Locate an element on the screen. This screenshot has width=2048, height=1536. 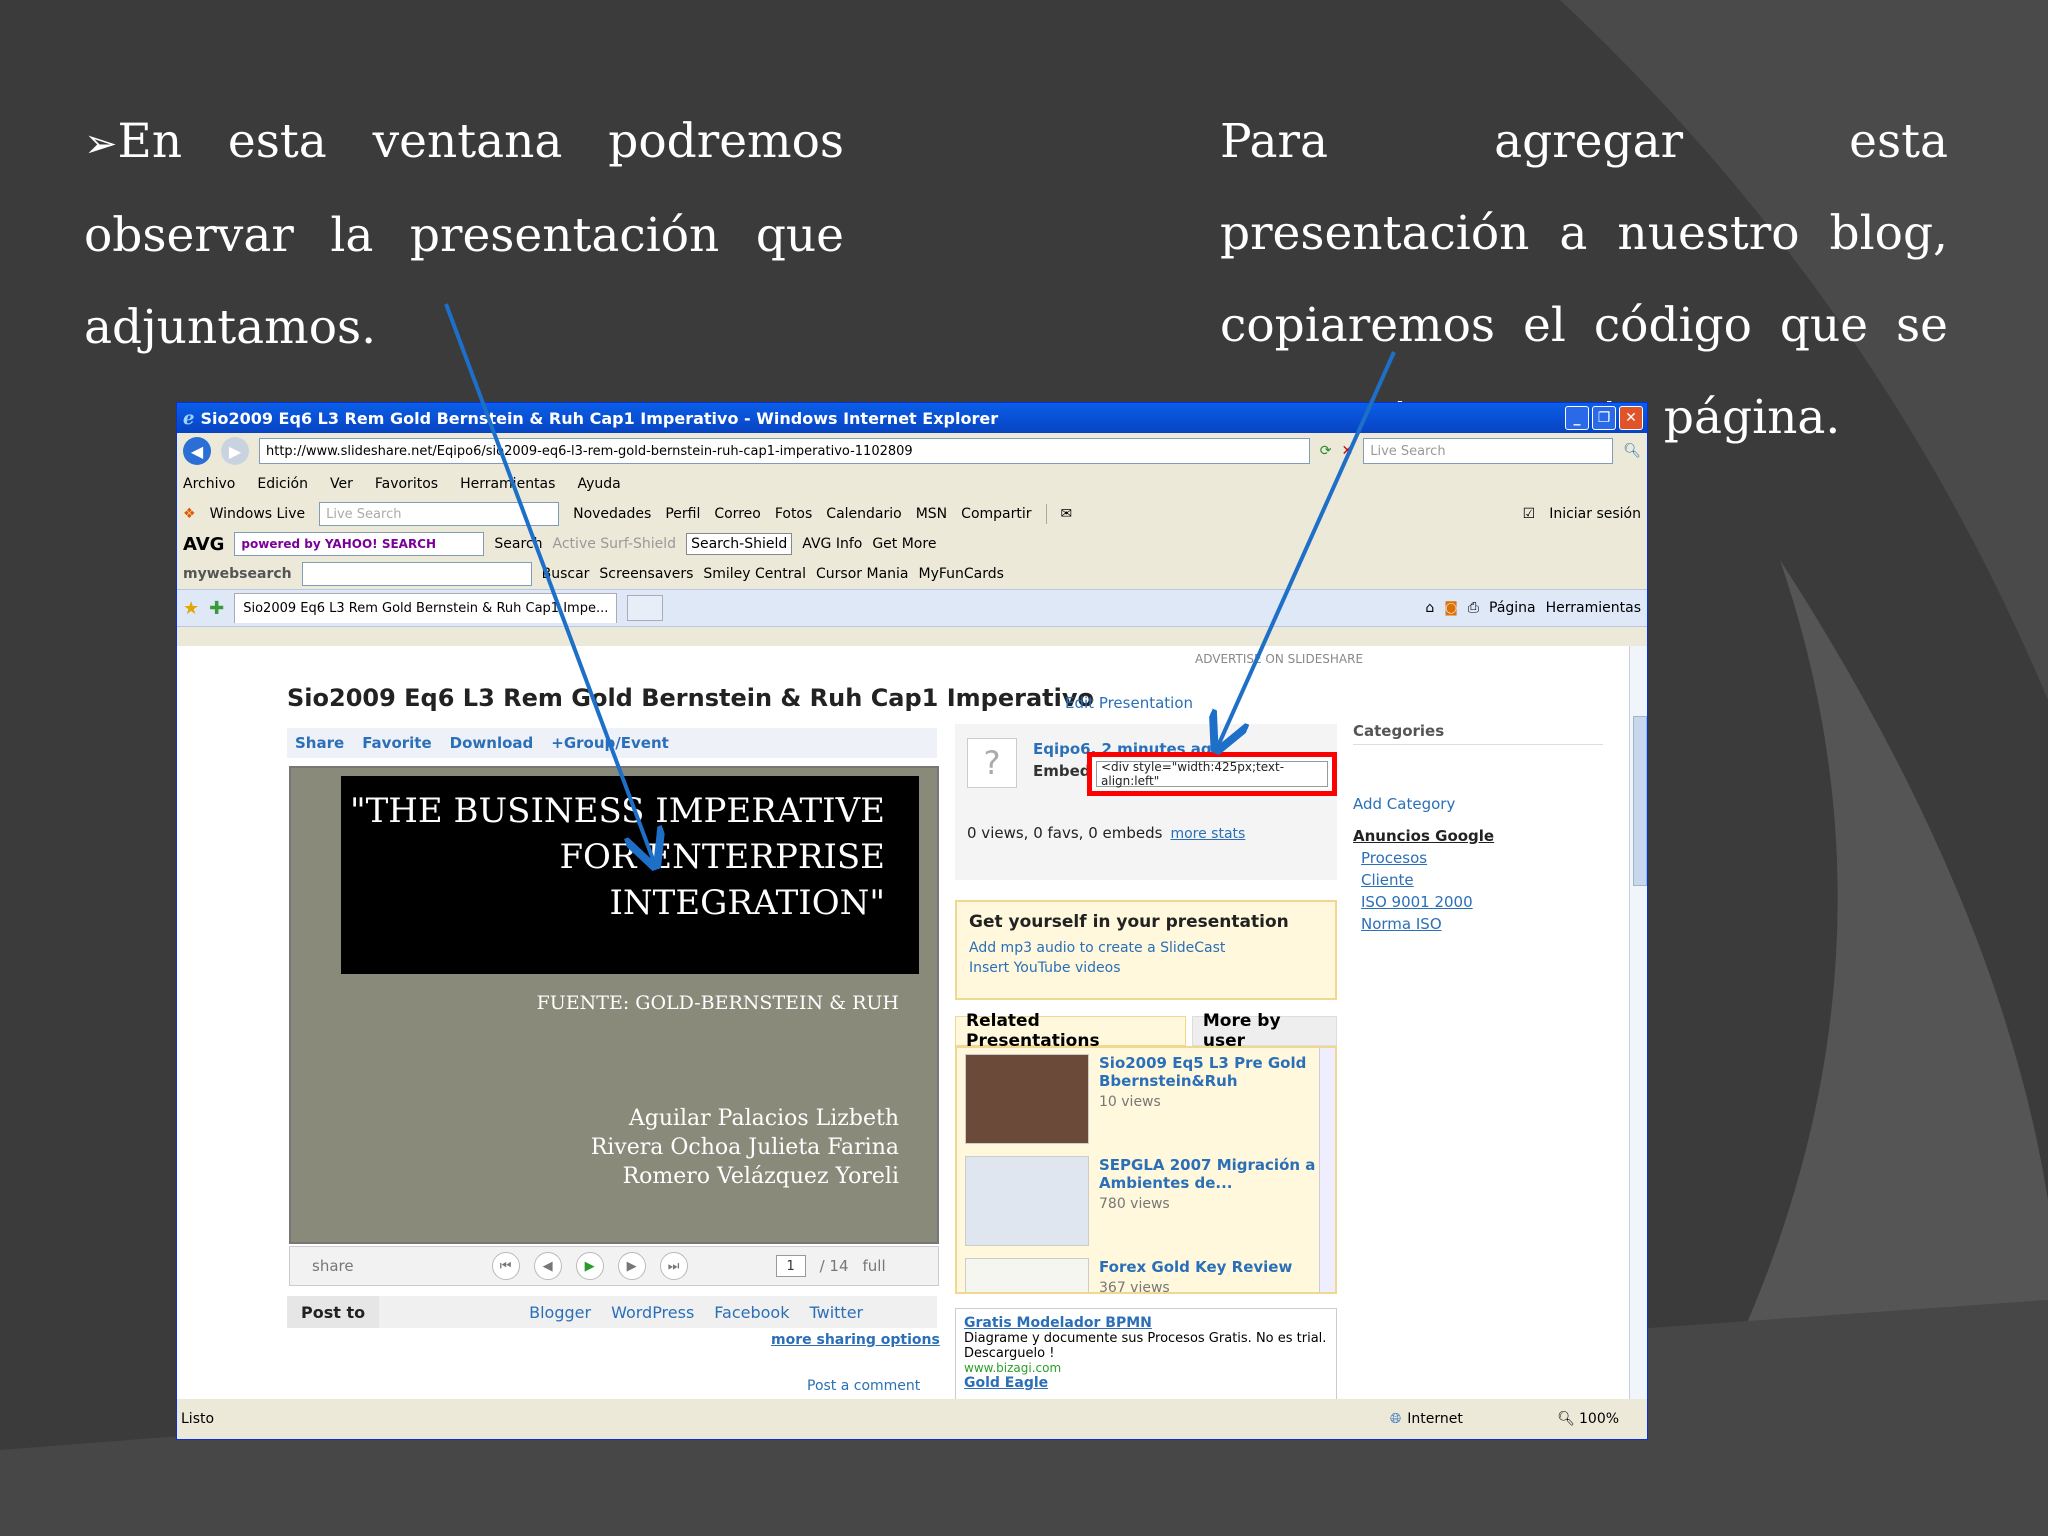
avg-get-more: Get More is located at coordinates (904, 544).